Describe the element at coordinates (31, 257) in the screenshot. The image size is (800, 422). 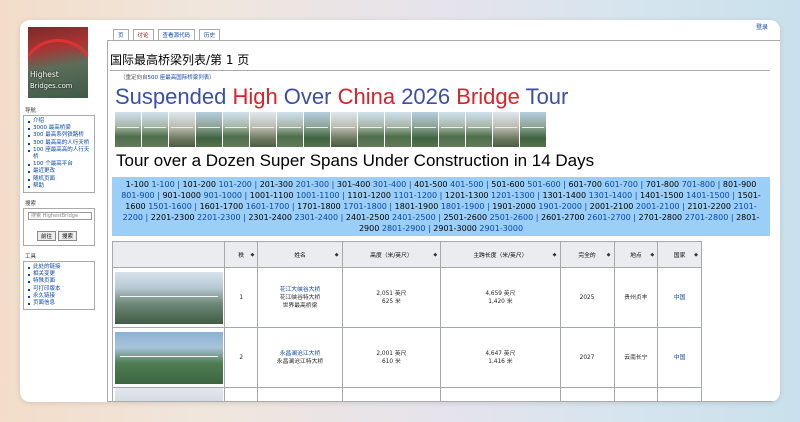
I see `tools-heading: 工具` at that location.